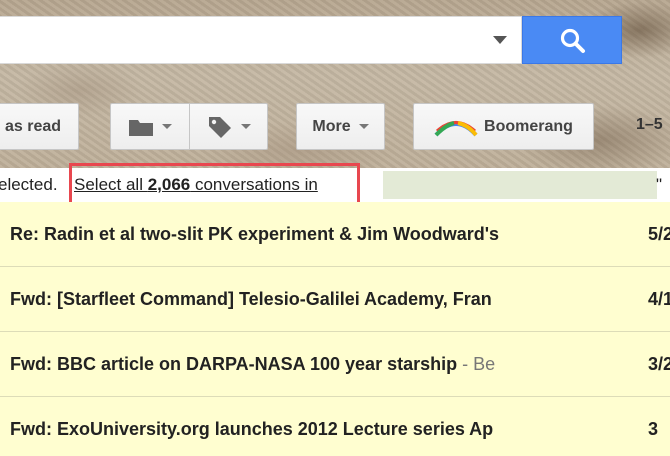 This screenshot has height=456, width=670. I want to click on message-date: 3, so click(653, 429).